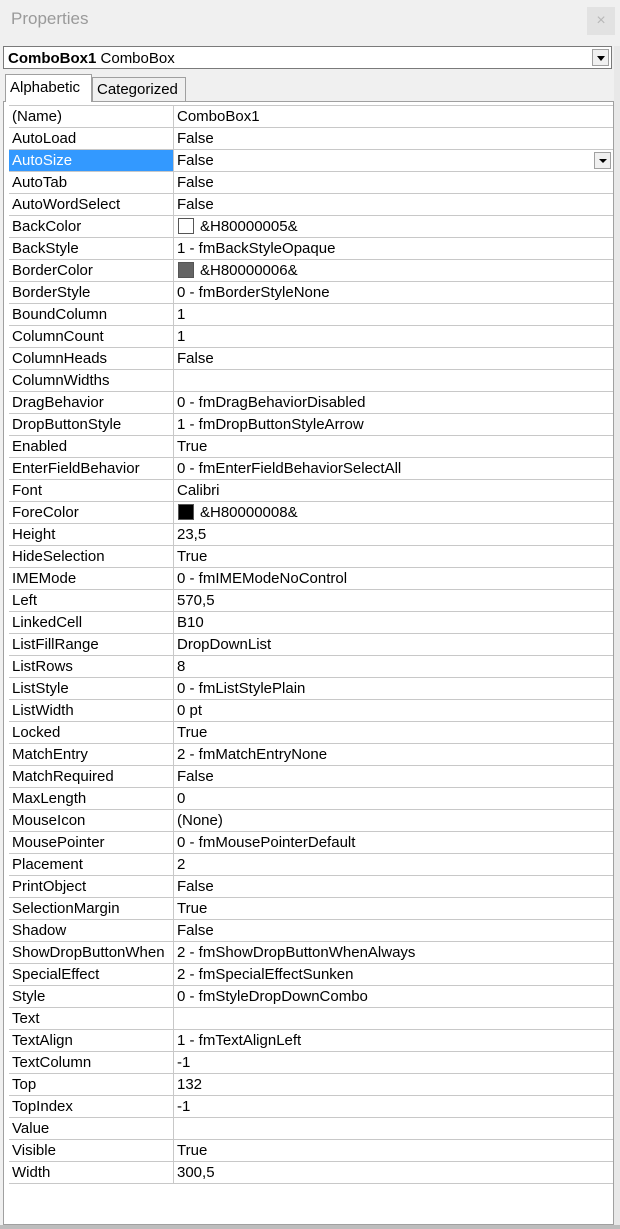 This screenshot has height=1229, width=620. What do you see at coordinates (139, 89) in the screenshot?
I see `tab-categorized: Categorized` at bounding box center [139, 89].